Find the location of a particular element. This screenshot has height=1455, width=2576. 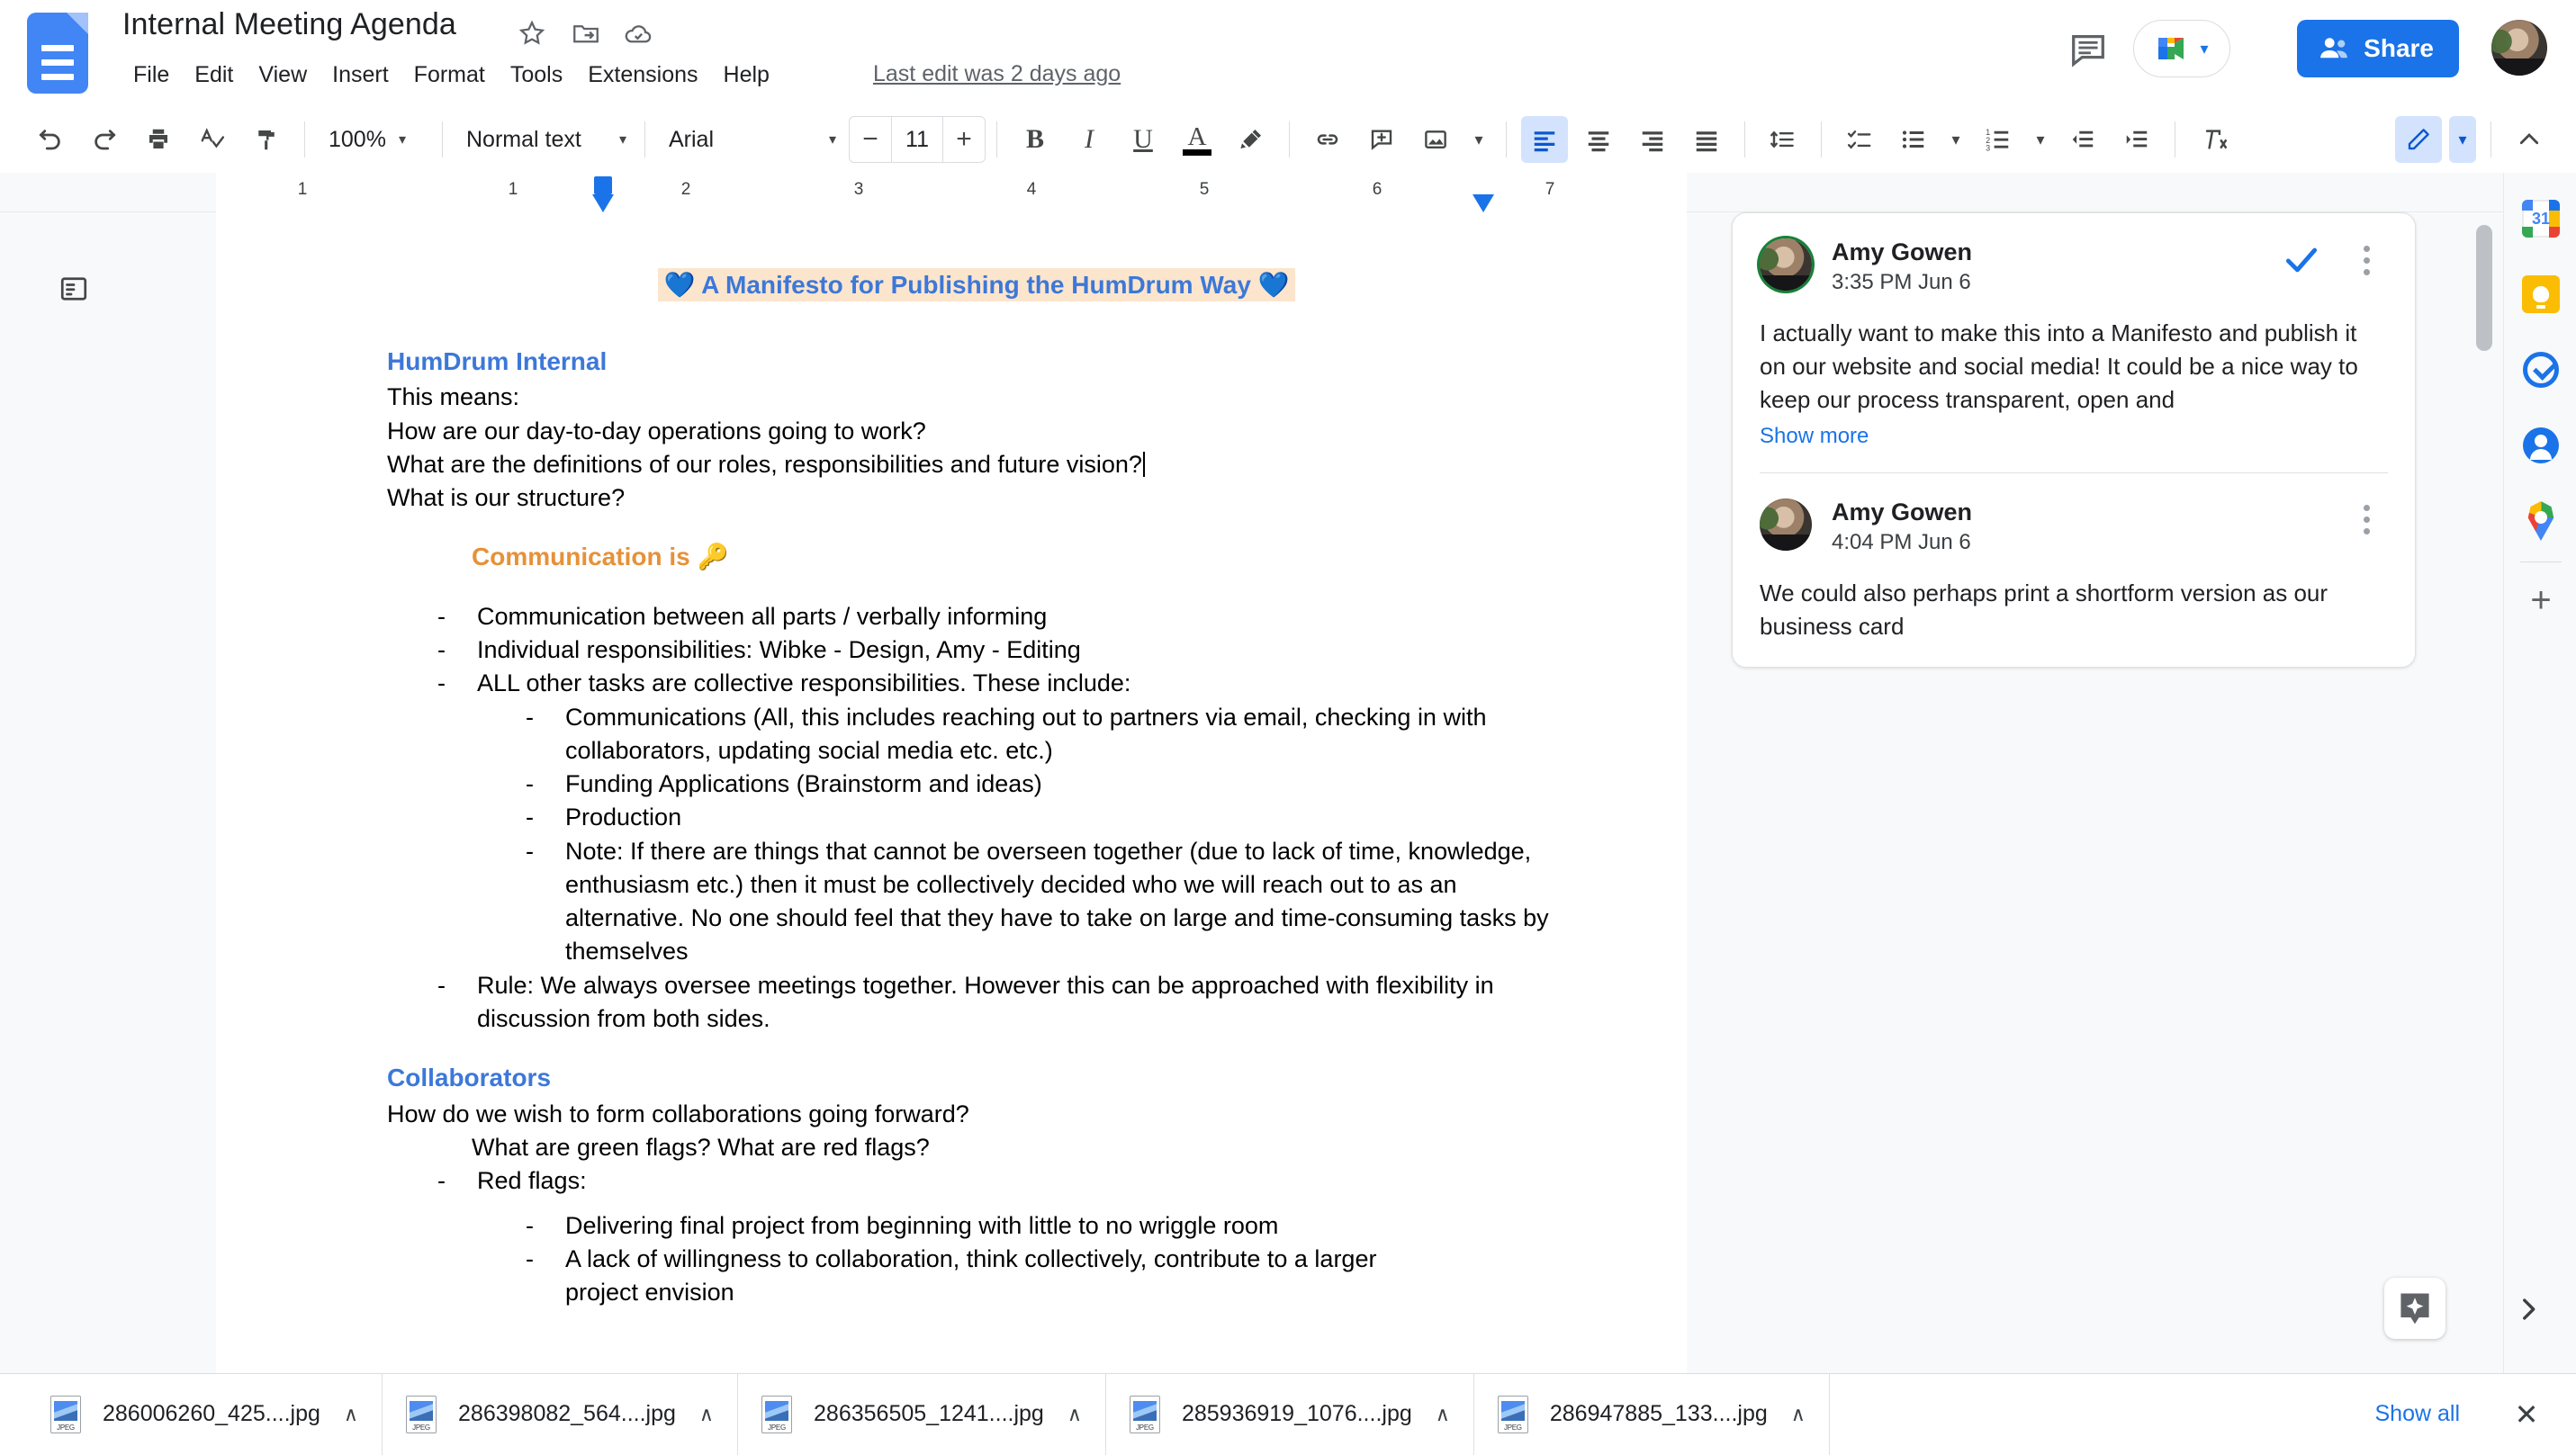

download-item: JPEG 285936919_1076....jpg ∧ is located at coordinates (1290, 1415).